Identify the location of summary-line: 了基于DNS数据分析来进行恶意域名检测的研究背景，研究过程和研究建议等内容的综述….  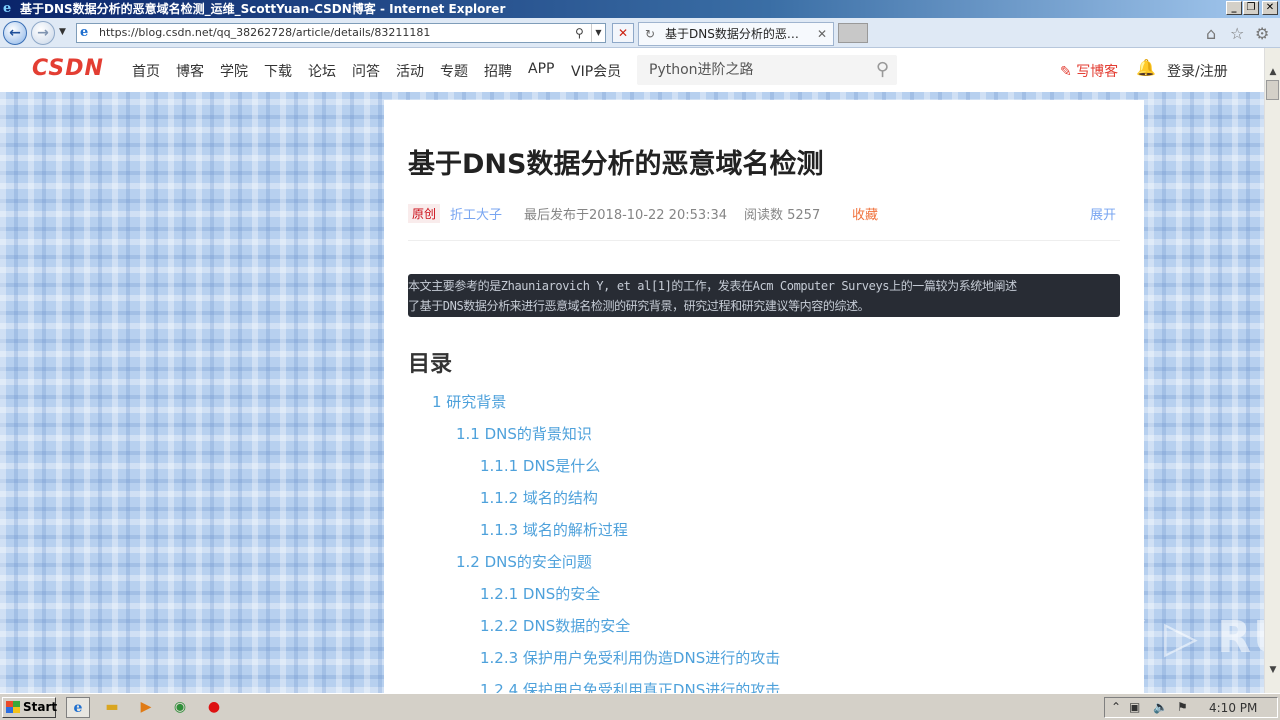
(639, 306).